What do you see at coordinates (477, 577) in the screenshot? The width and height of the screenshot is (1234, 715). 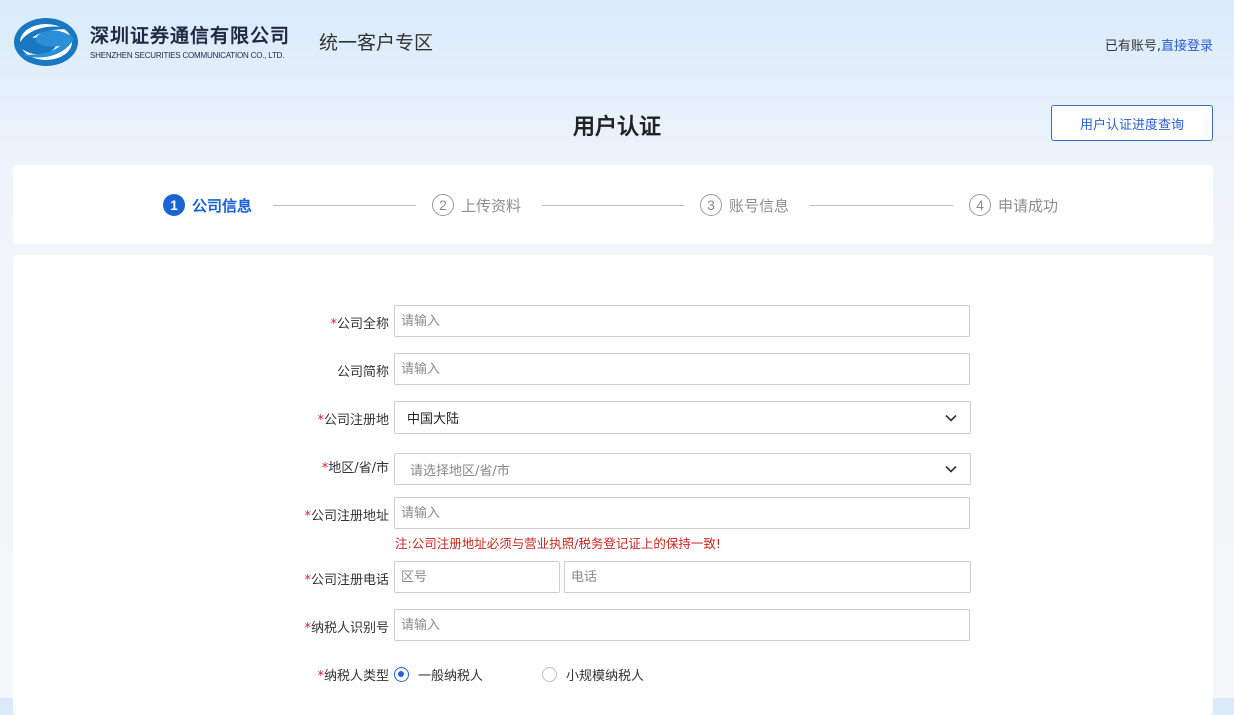 I see `area-code-input` at bounding box center [477, 577].